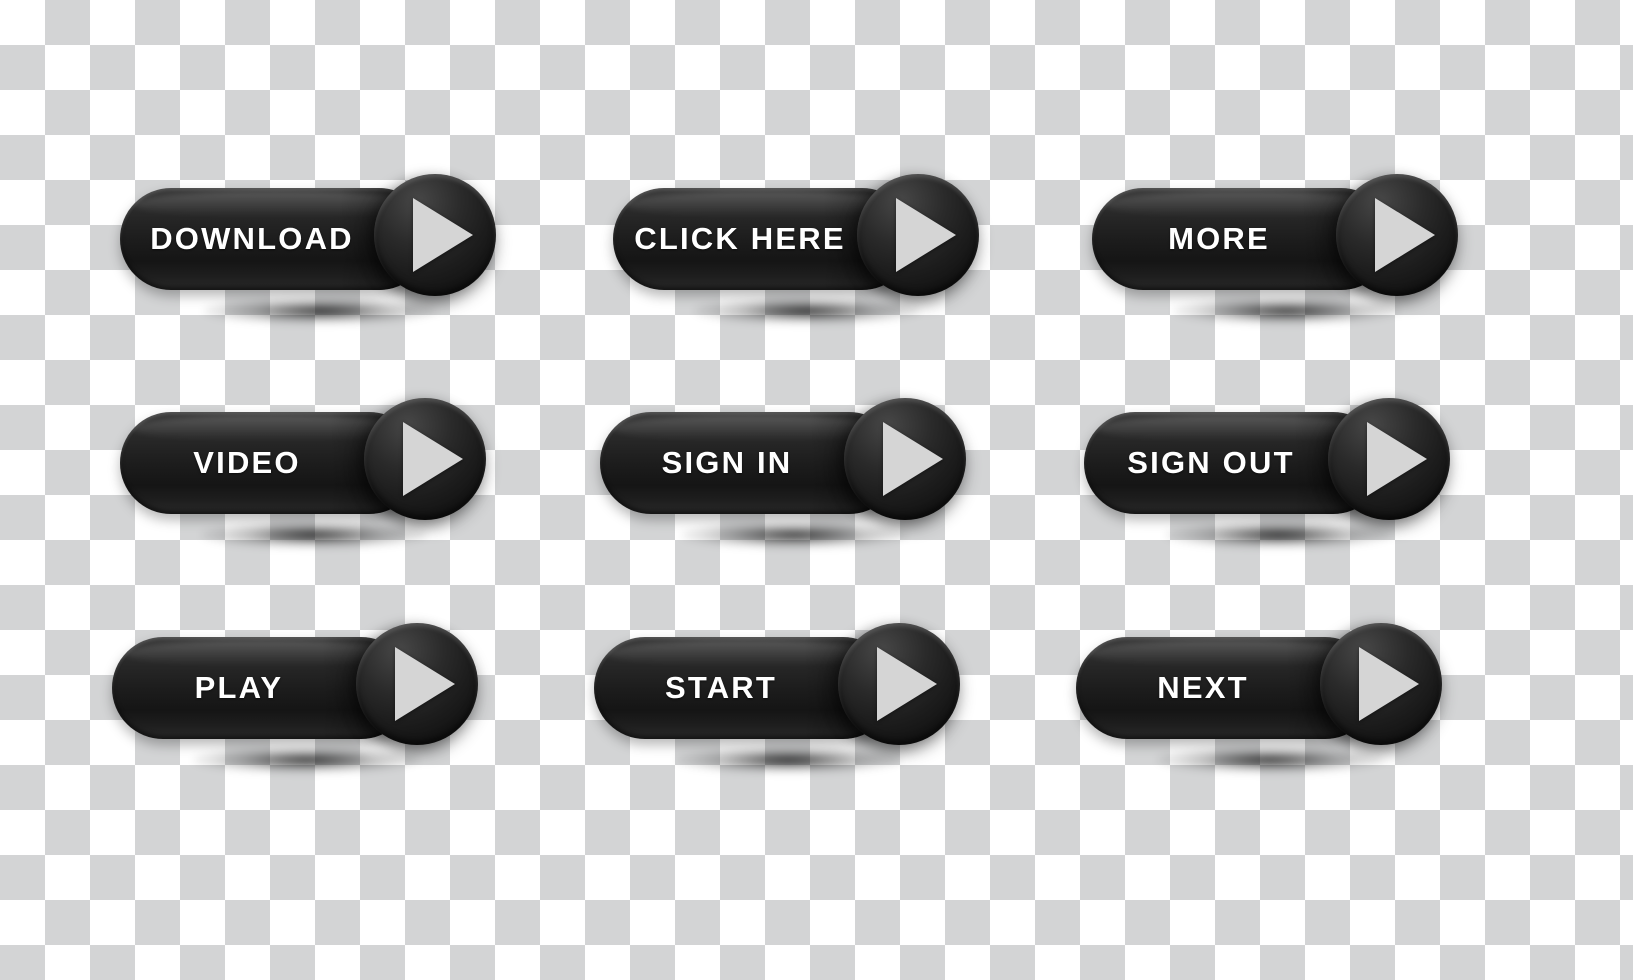 This screenshot has height=980, width=1633. Describe the element at coordinates (1275, 249) in the screenshot. I see `action-button: MORE` at that location.